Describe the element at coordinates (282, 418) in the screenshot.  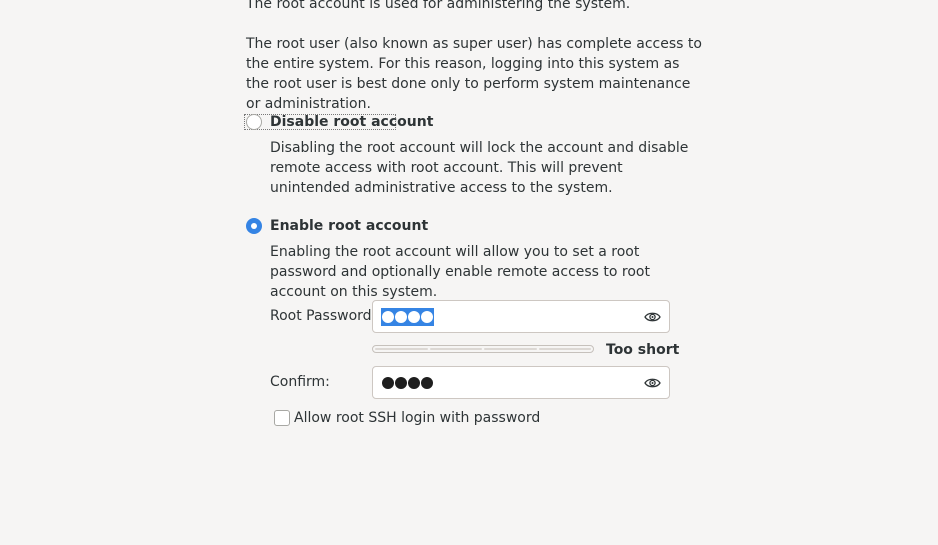
I see `allow-ssh-checkbox` at that location.